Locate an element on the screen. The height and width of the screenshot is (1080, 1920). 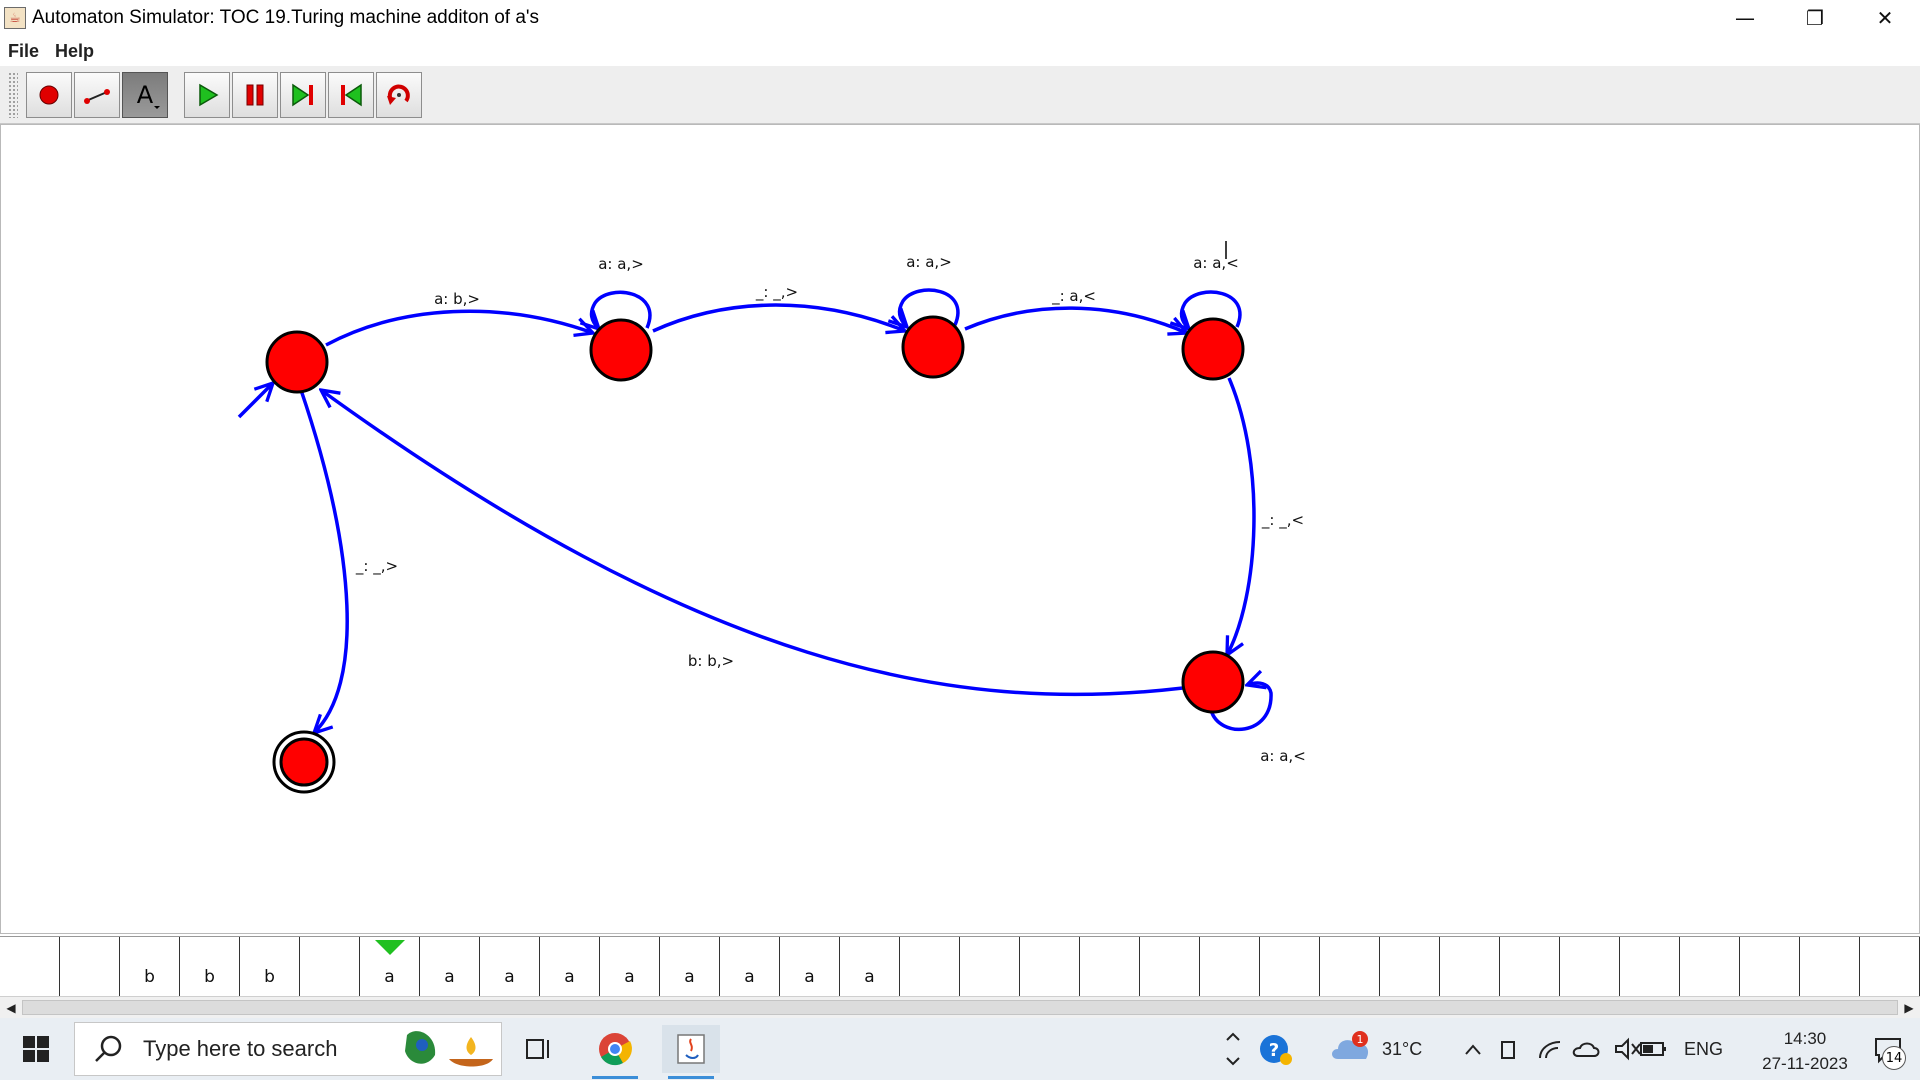
battery-icon is located at coordinates (1653, 1049).